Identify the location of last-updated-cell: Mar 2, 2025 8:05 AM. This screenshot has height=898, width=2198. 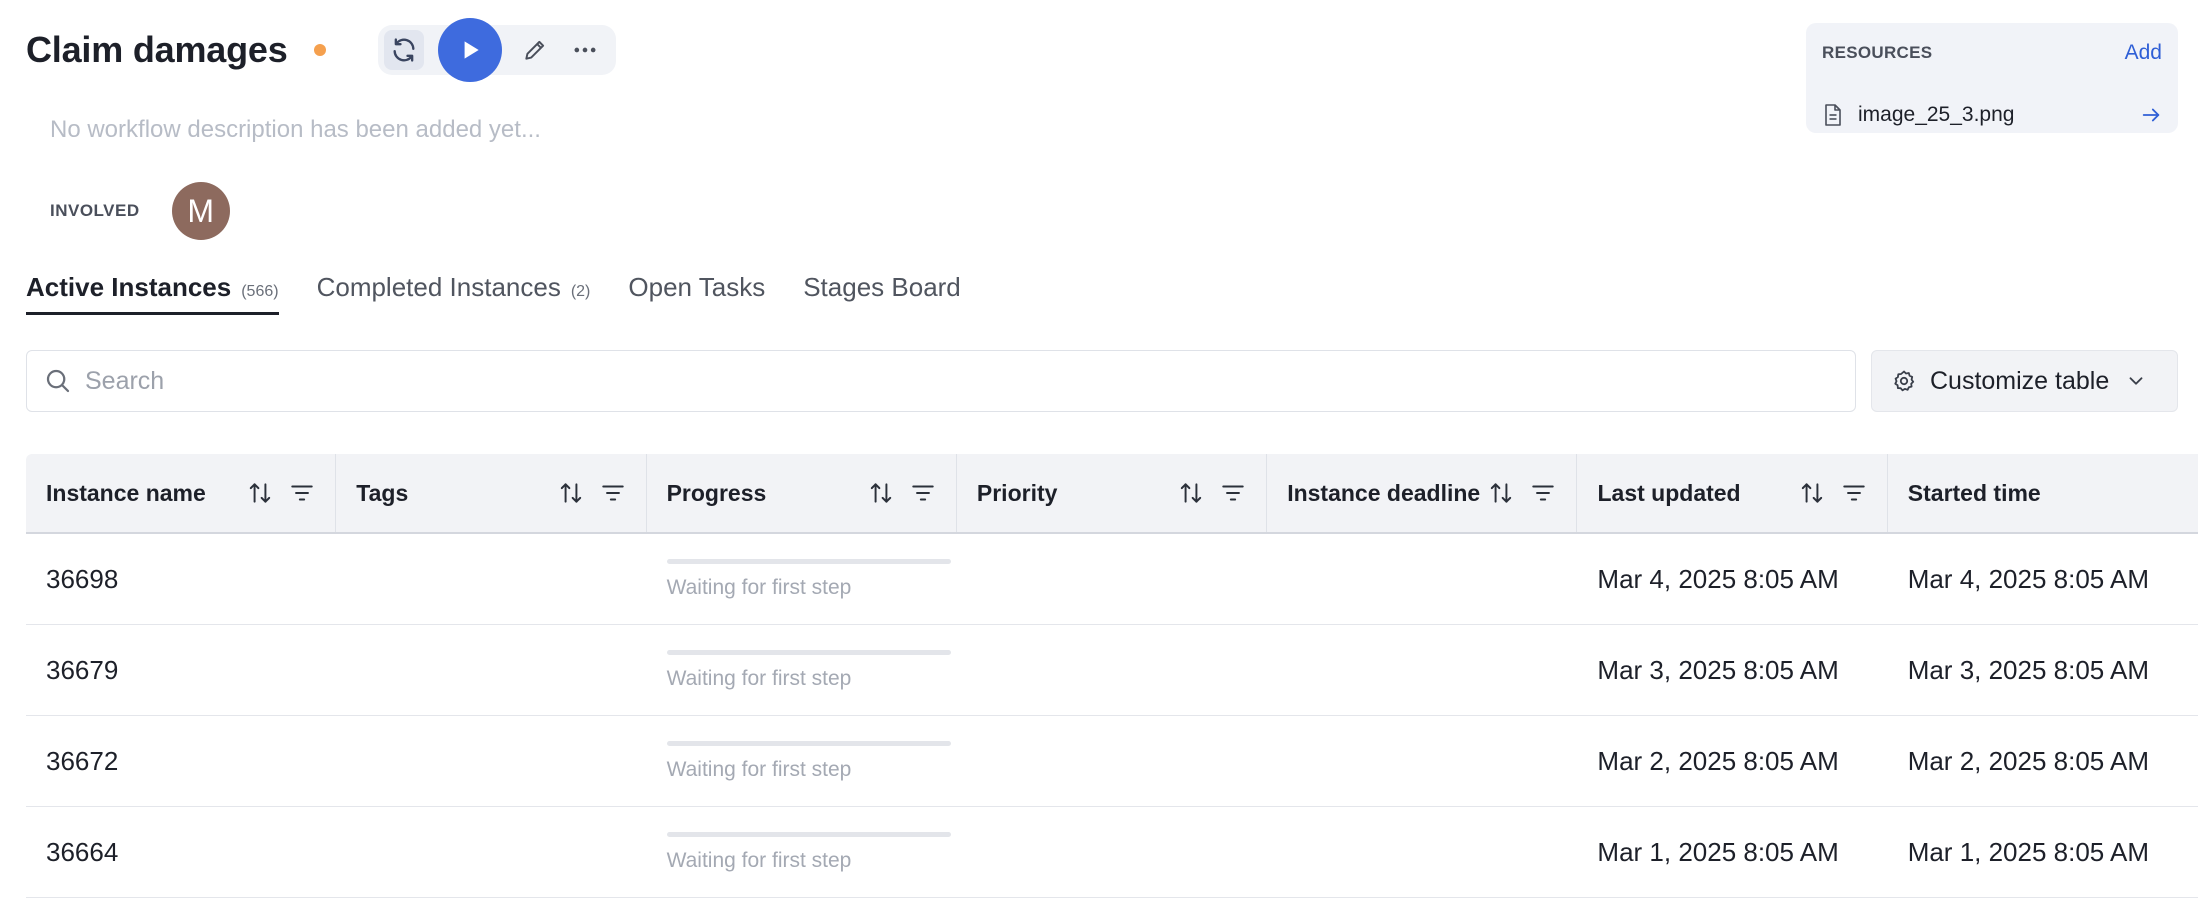
(1718, 760).